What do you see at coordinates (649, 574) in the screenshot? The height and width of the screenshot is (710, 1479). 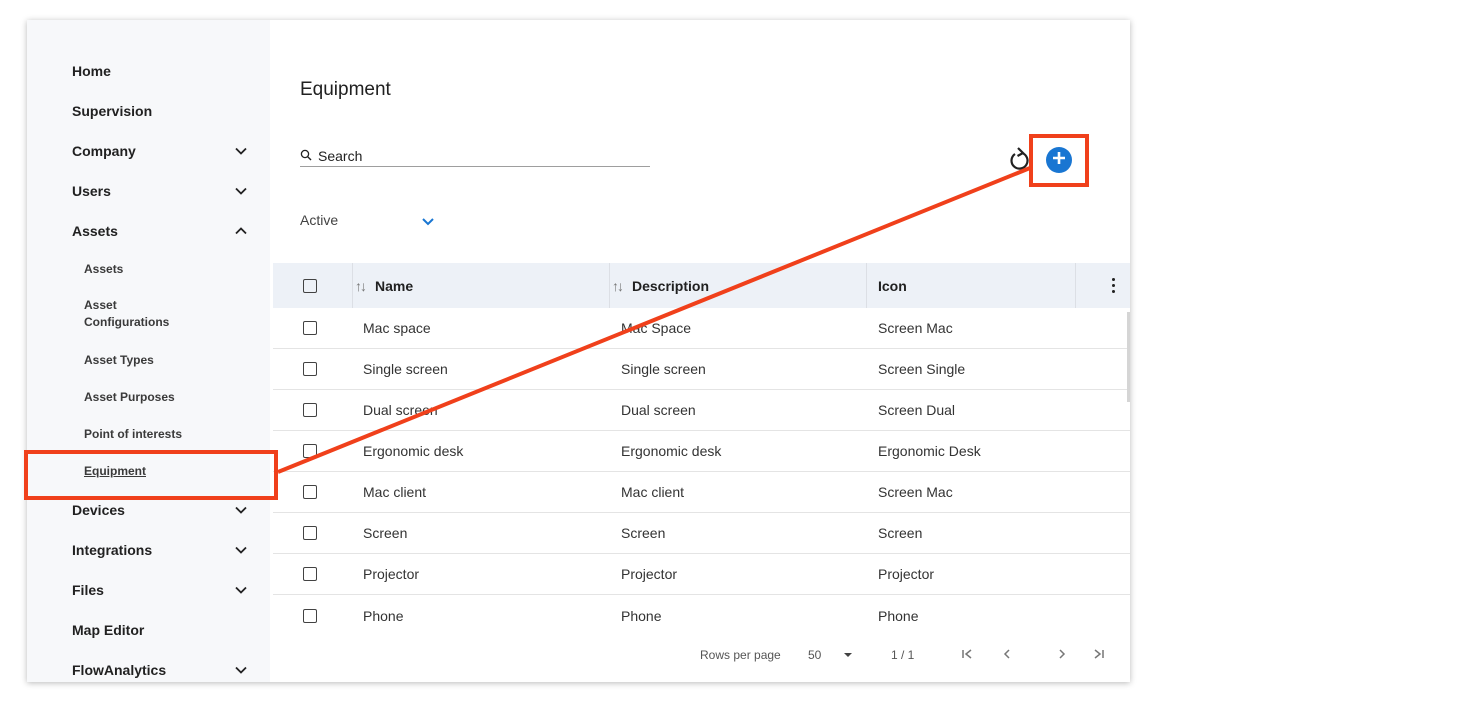 I see `cell-description: Projector` at bounding box center [649, 574].